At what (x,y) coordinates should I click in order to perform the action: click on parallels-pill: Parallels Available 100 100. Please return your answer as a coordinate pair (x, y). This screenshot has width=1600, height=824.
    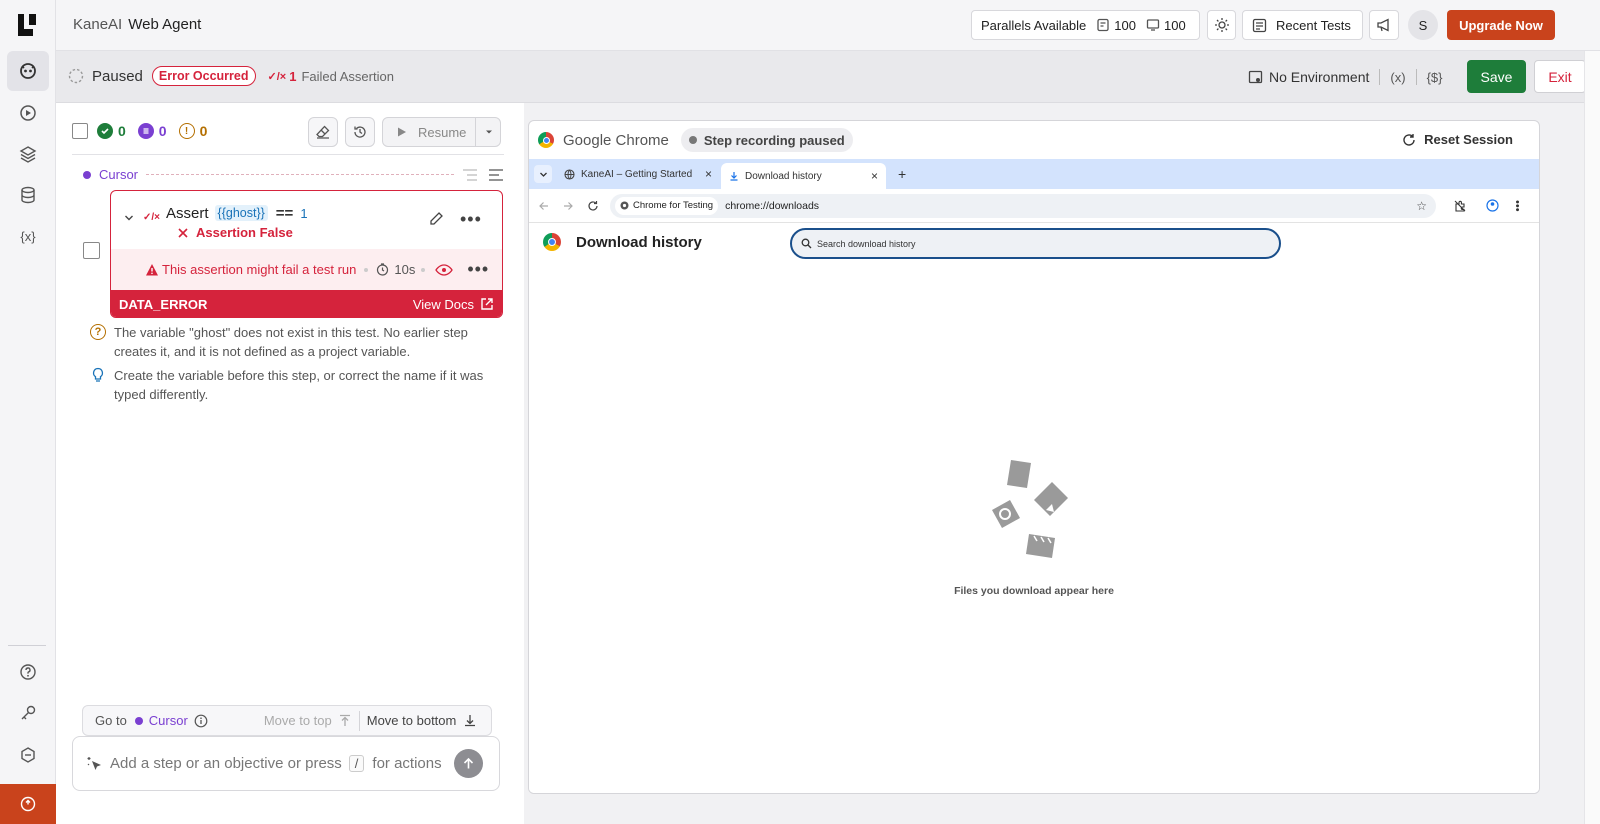
    Looking at the image, I should click on (1085, 25).